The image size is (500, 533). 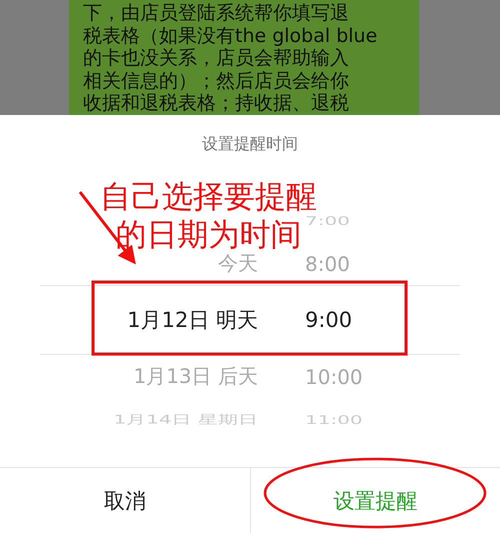 What do you see at coordinates (192, 320) in the screenshot?
I see `picker-date: 1月12日 明天` at bounding box center [192, 320].